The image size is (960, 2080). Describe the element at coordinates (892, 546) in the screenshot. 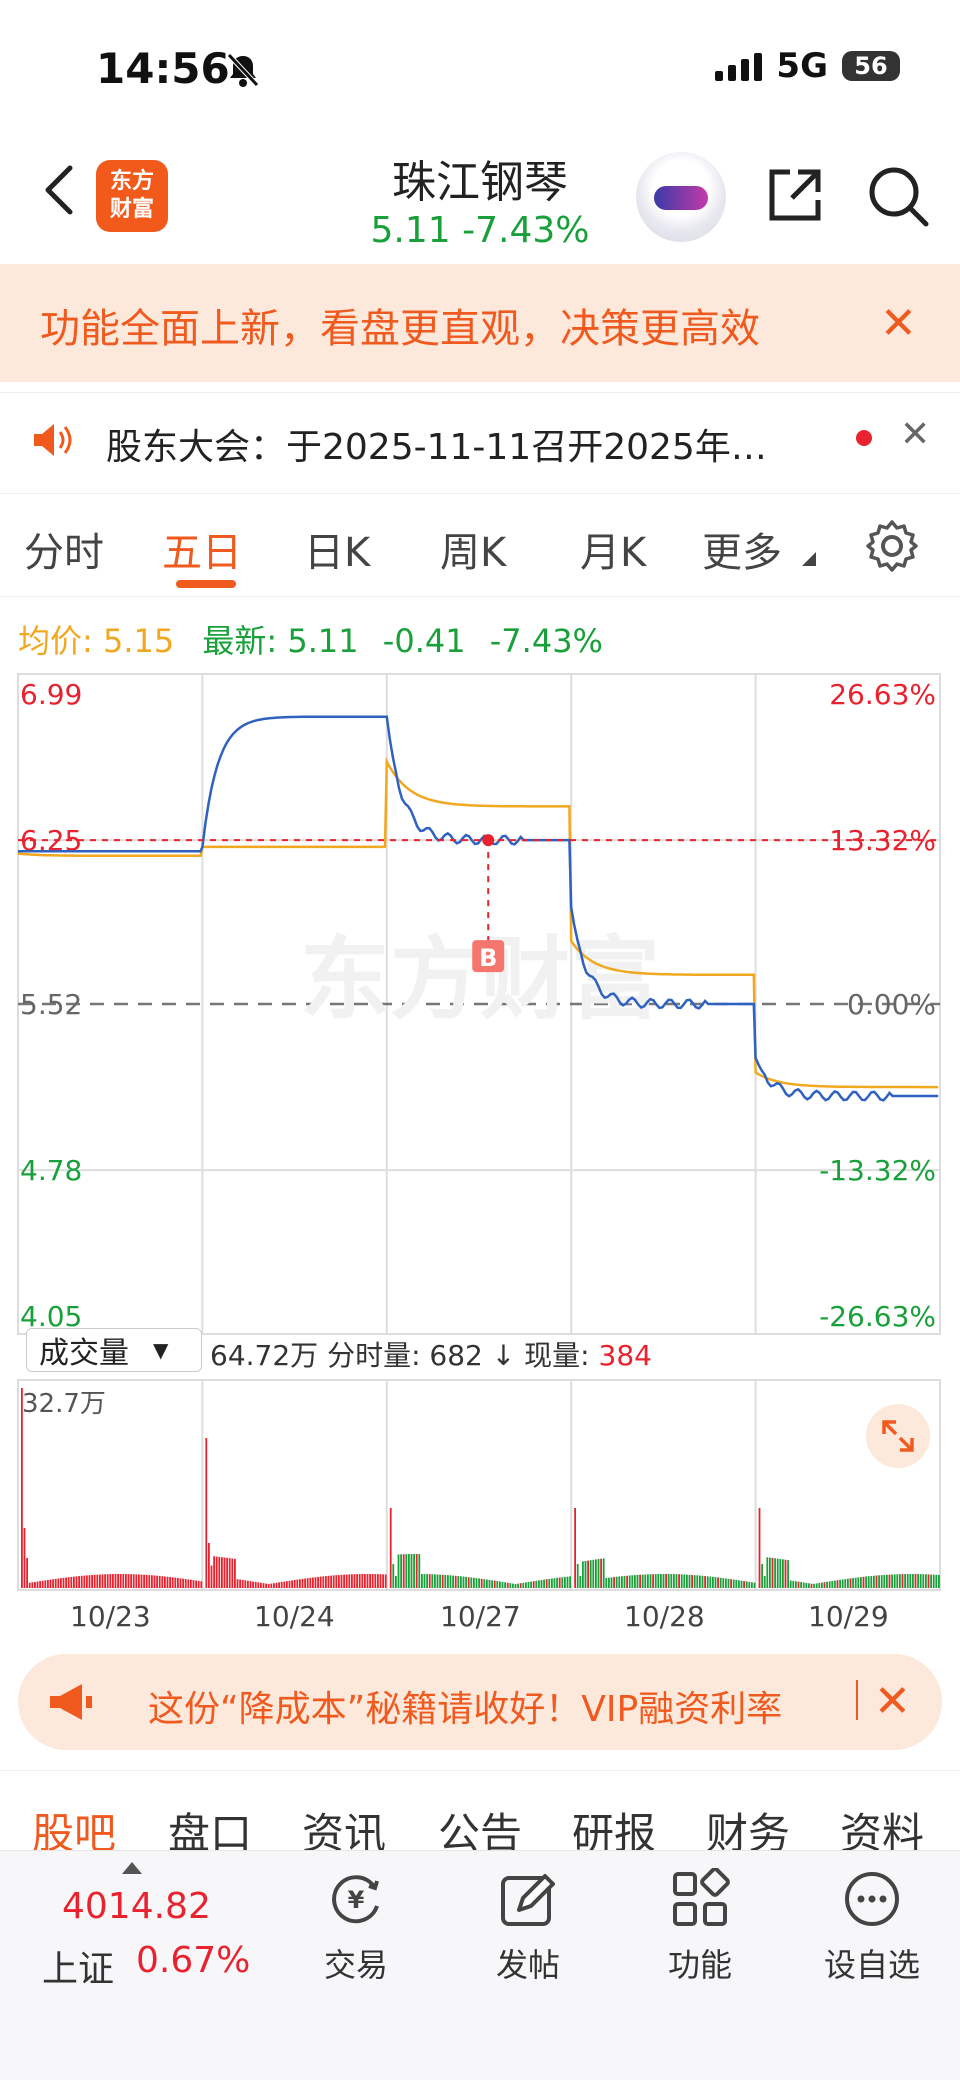

I see `settings-gear-icon` at that location.